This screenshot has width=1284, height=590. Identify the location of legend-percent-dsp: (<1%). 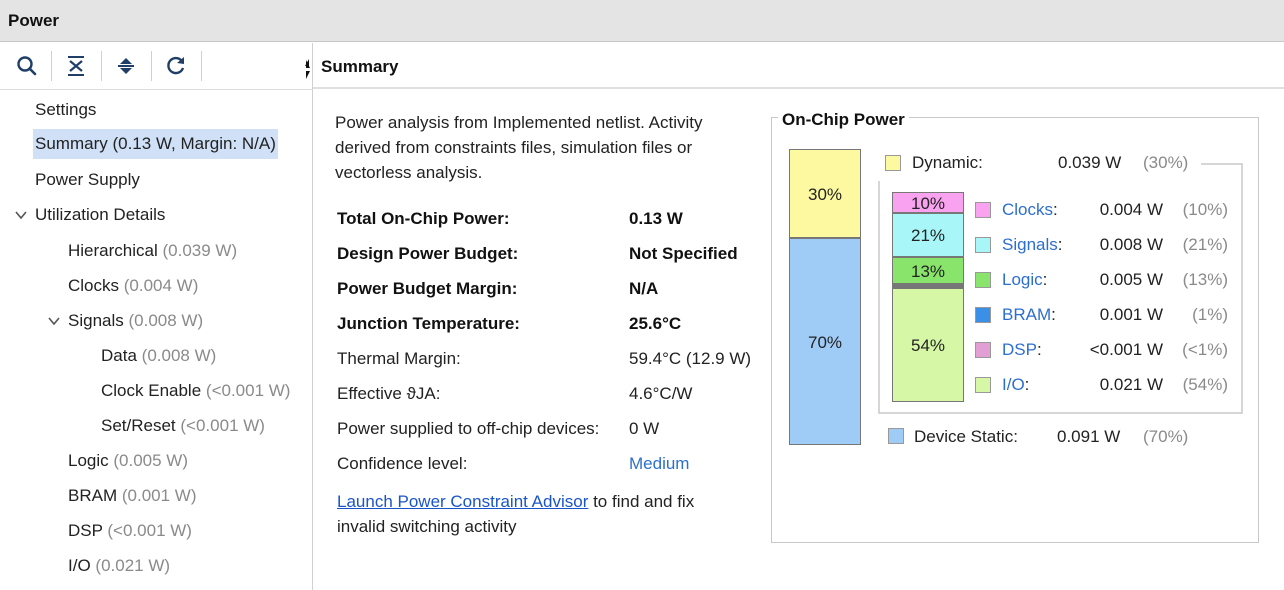
(1205, 349).